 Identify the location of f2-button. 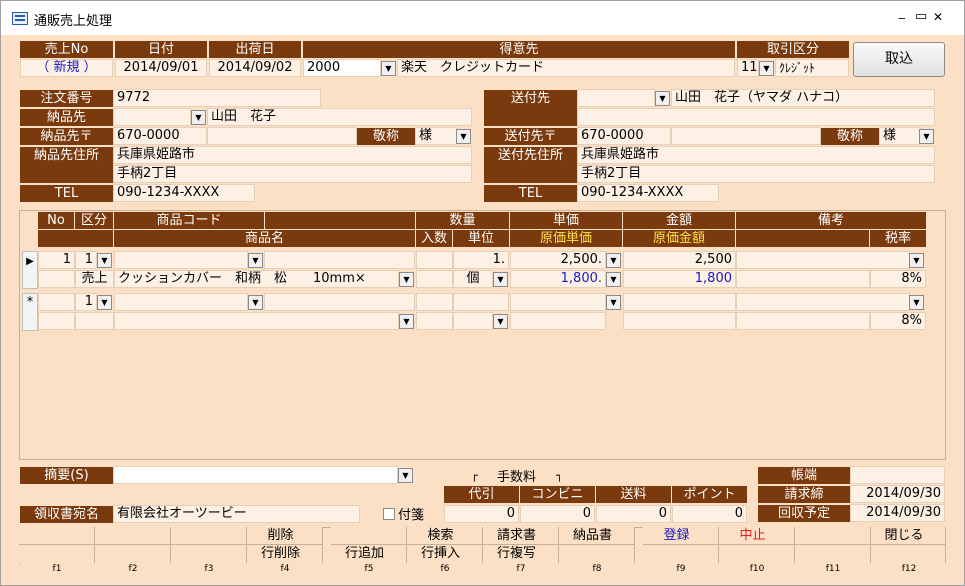
(133, 545).